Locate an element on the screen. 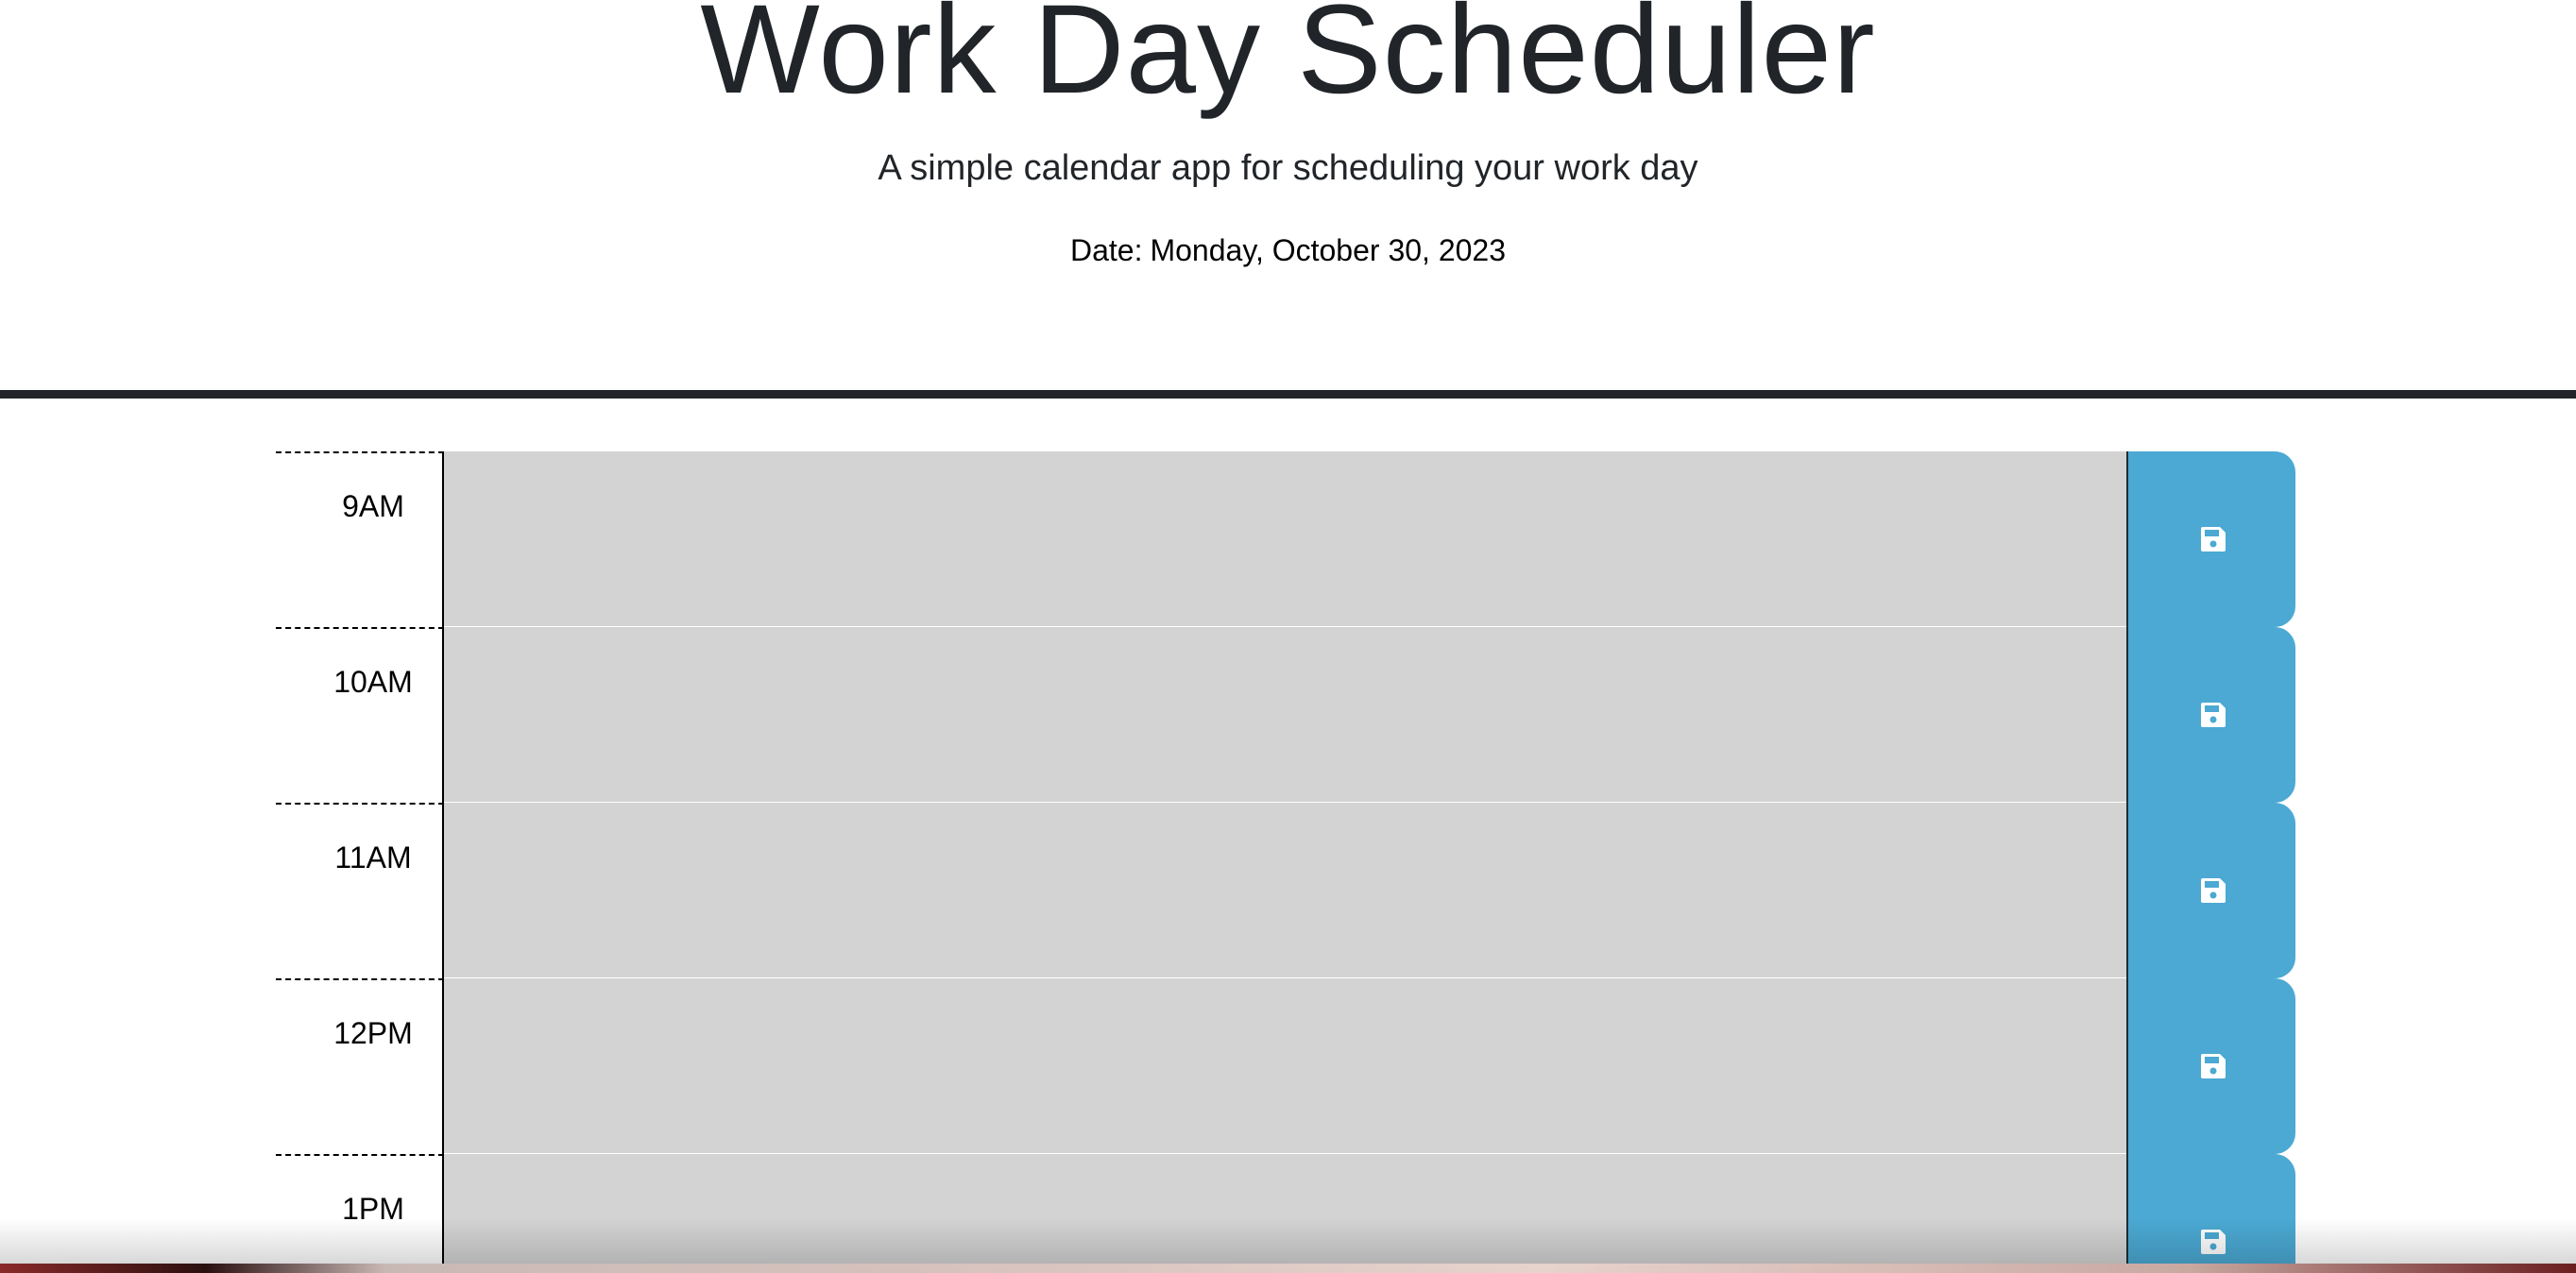 This screenshot has height=1273, width=2576. hour-label: 10AM is located at coordinates (360, 715).